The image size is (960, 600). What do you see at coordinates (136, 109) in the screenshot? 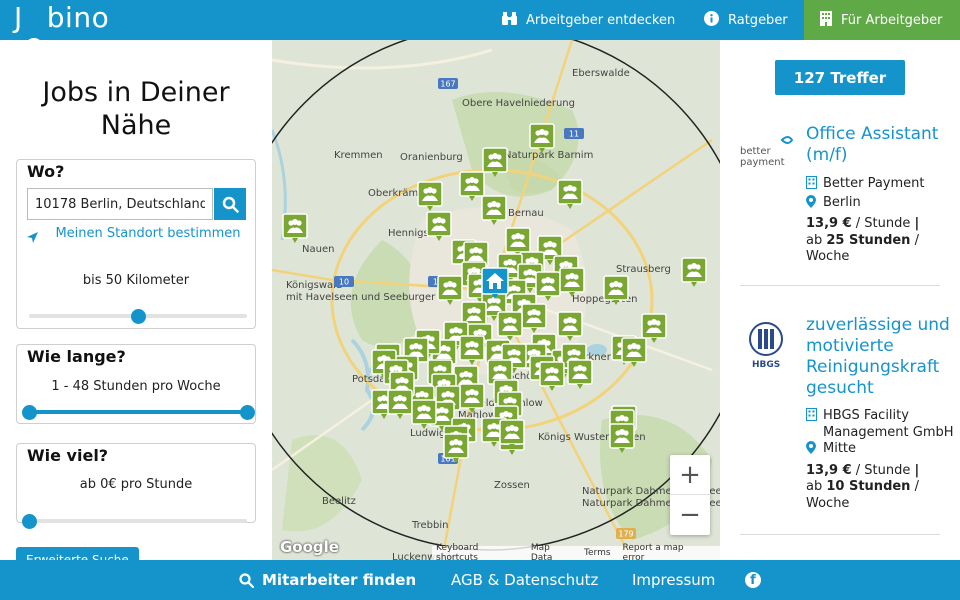
I see `page-title: Jobs in Deiner Nähe` at bounding box center [136, 109].